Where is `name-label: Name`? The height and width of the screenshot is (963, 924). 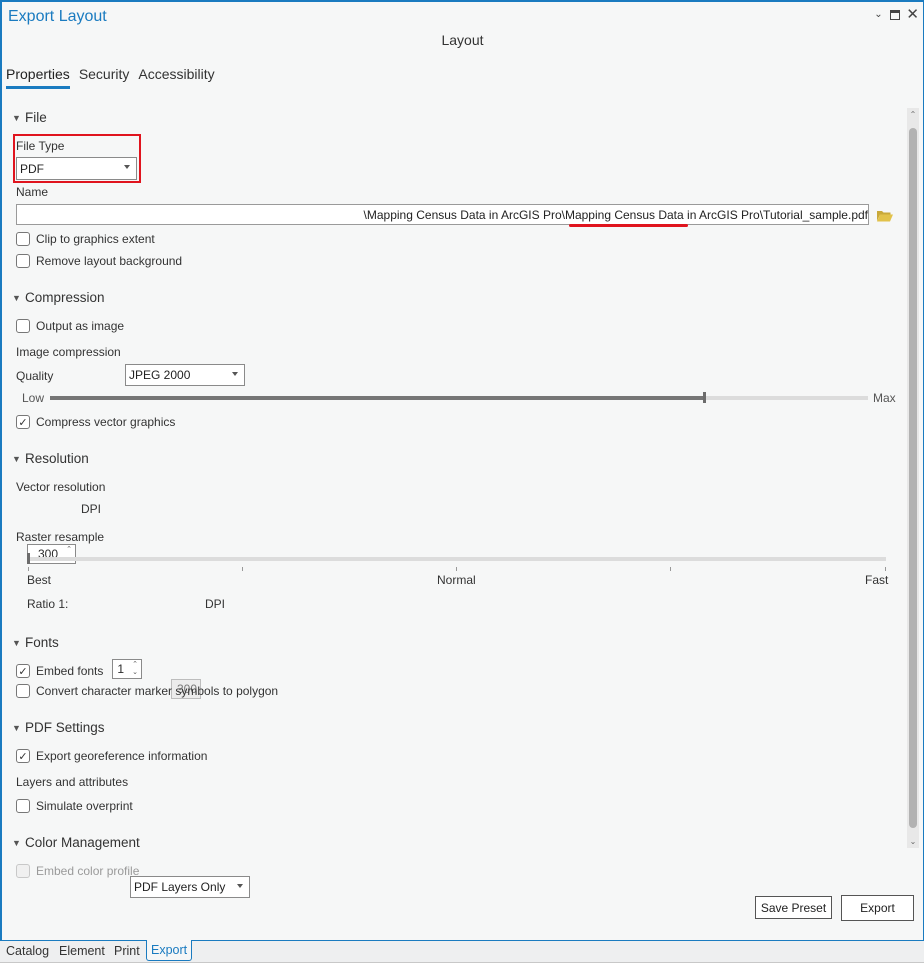
name-label: Name is located at coordinates (32, 192).